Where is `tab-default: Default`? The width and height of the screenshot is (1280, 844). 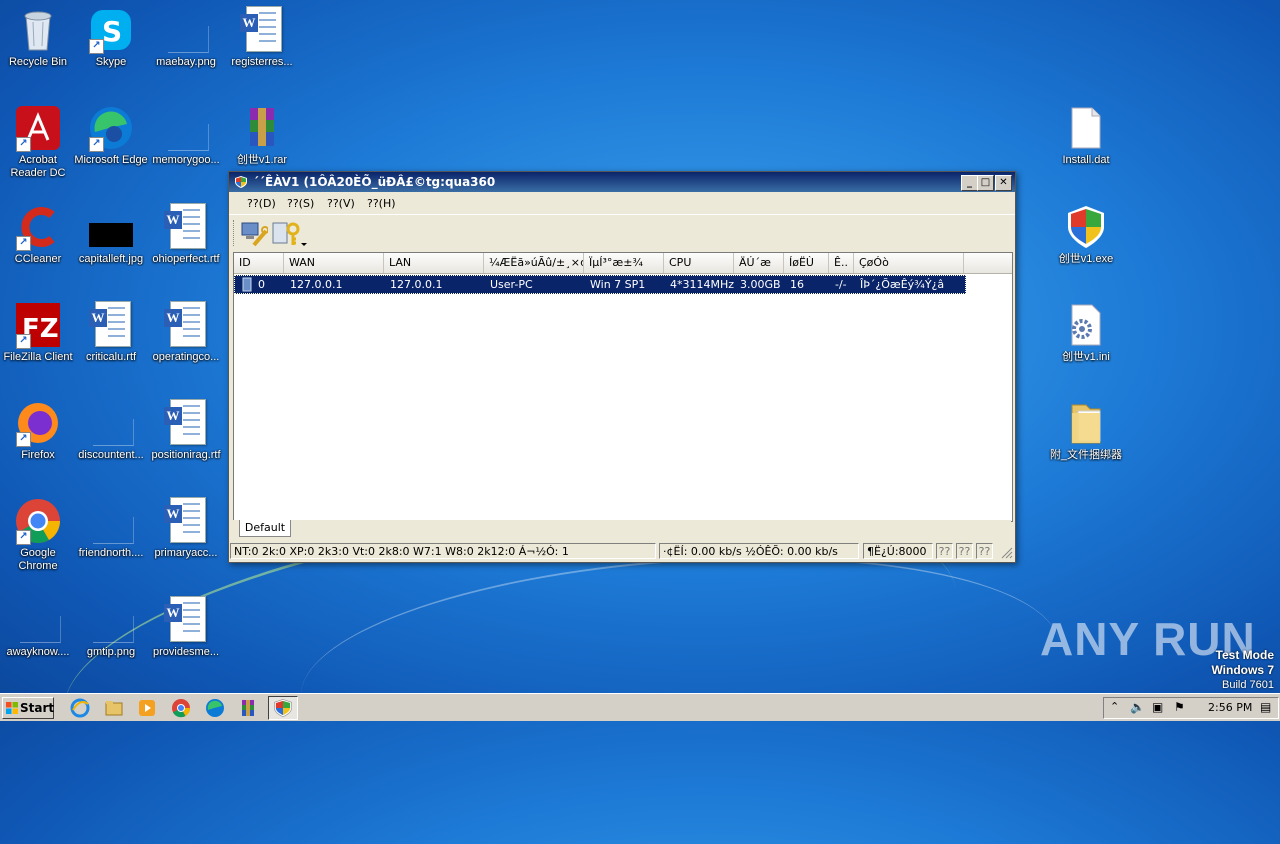 tab-default: Default is located at coordinates (265, 528).